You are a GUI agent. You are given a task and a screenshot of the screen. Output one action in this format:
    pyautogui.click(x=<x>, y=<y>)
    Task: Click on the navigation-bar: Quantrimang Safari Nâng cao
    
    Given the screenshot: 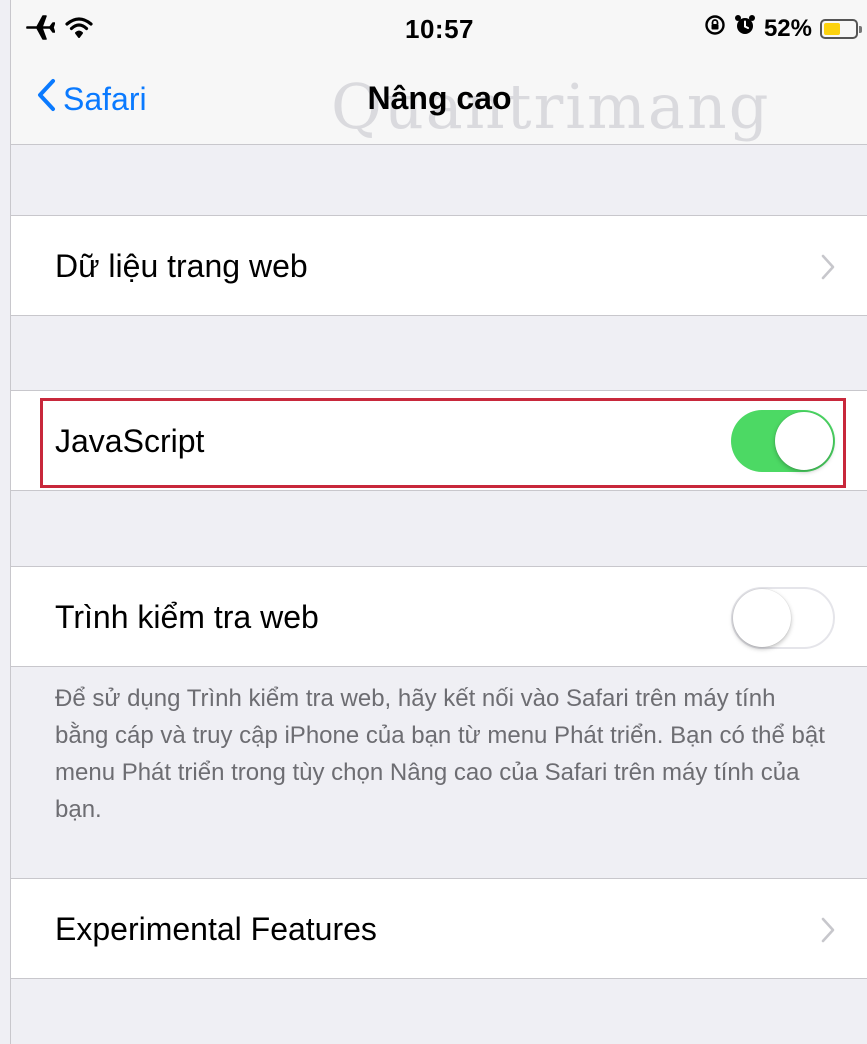 What is the action you would take?
    pyautogui.click(x=439, y=102)
    